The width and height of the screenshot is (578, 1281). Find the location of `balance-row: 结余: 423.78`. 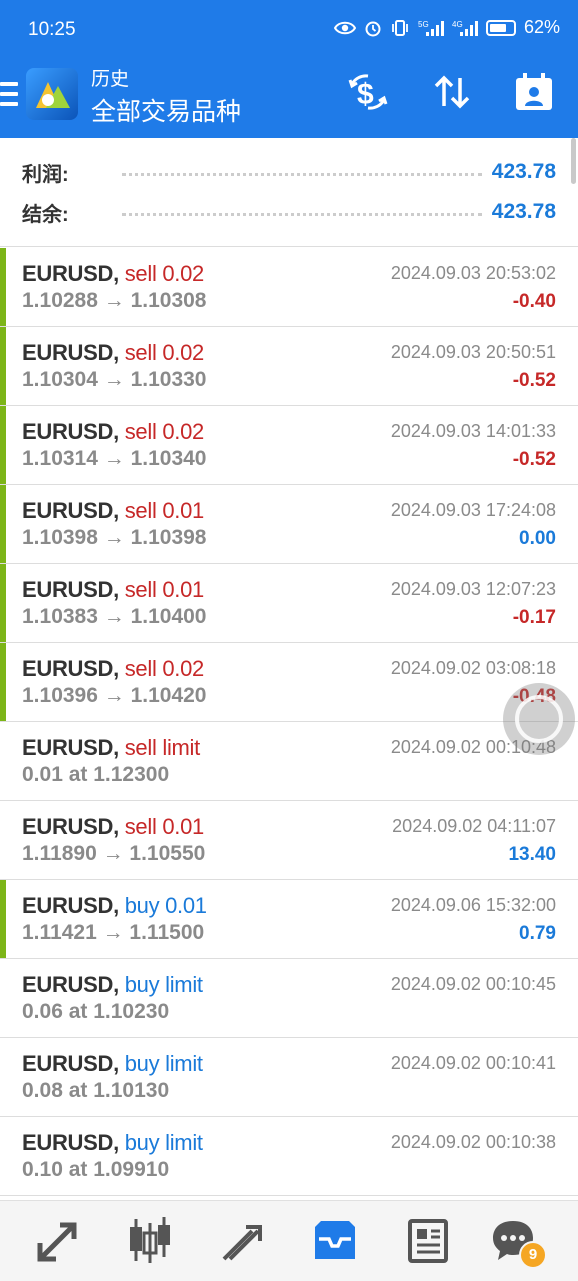

balance-row: 结余: 423.78 is located at coordinates (289, 212).